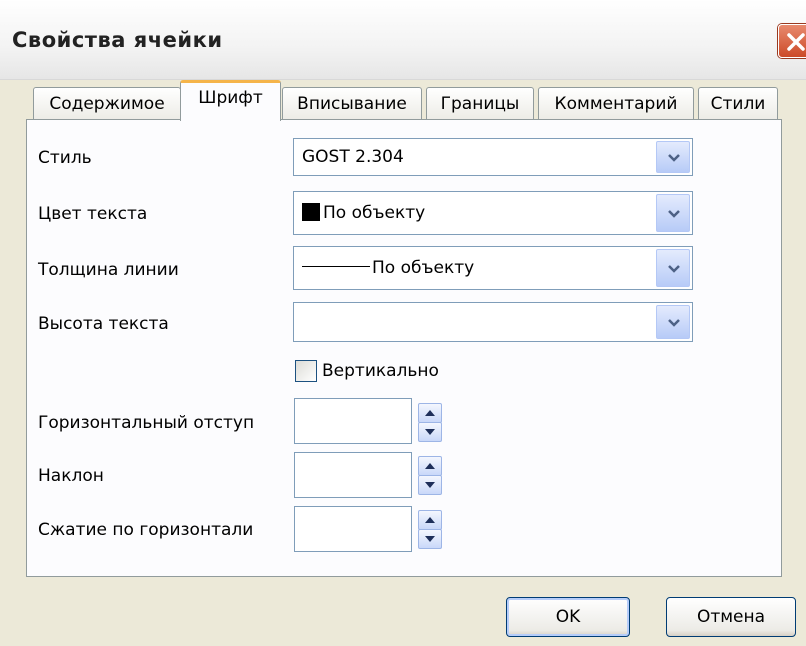  I want to click on text-height-combo, so click(493, 322).